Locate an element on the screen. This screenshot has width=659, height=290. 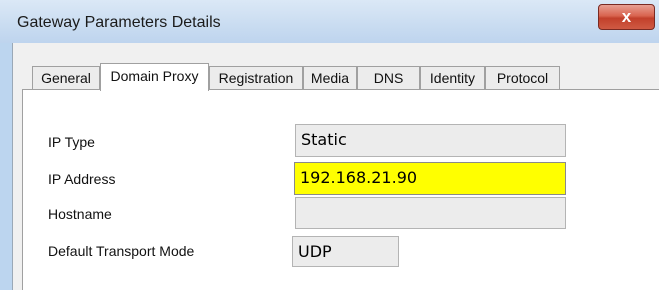
window-frame-left is located at coordinates (6, 166).